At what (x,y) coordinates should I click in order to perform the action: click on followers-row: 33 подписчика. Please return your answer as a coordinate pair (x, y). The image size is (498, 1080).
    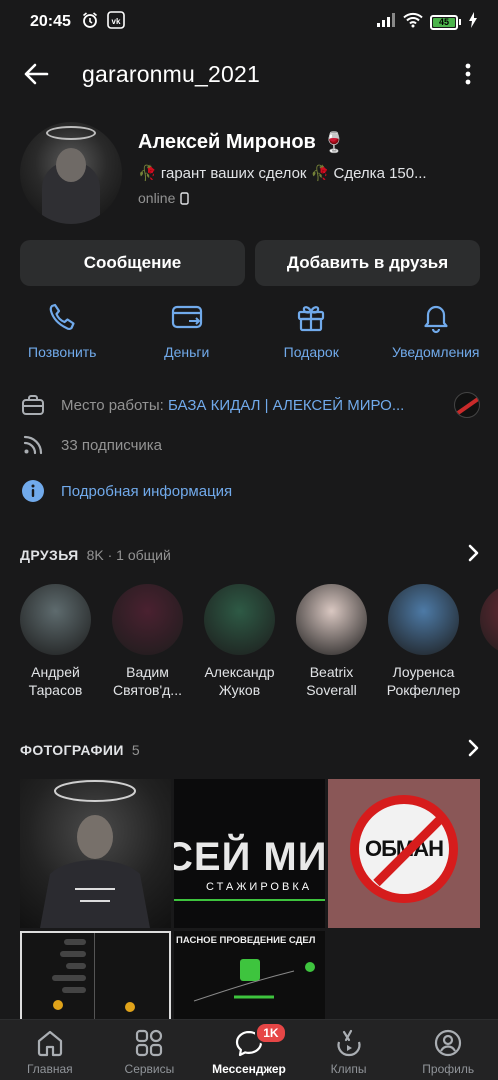
    Looking at the image, I should click on (250, 445).